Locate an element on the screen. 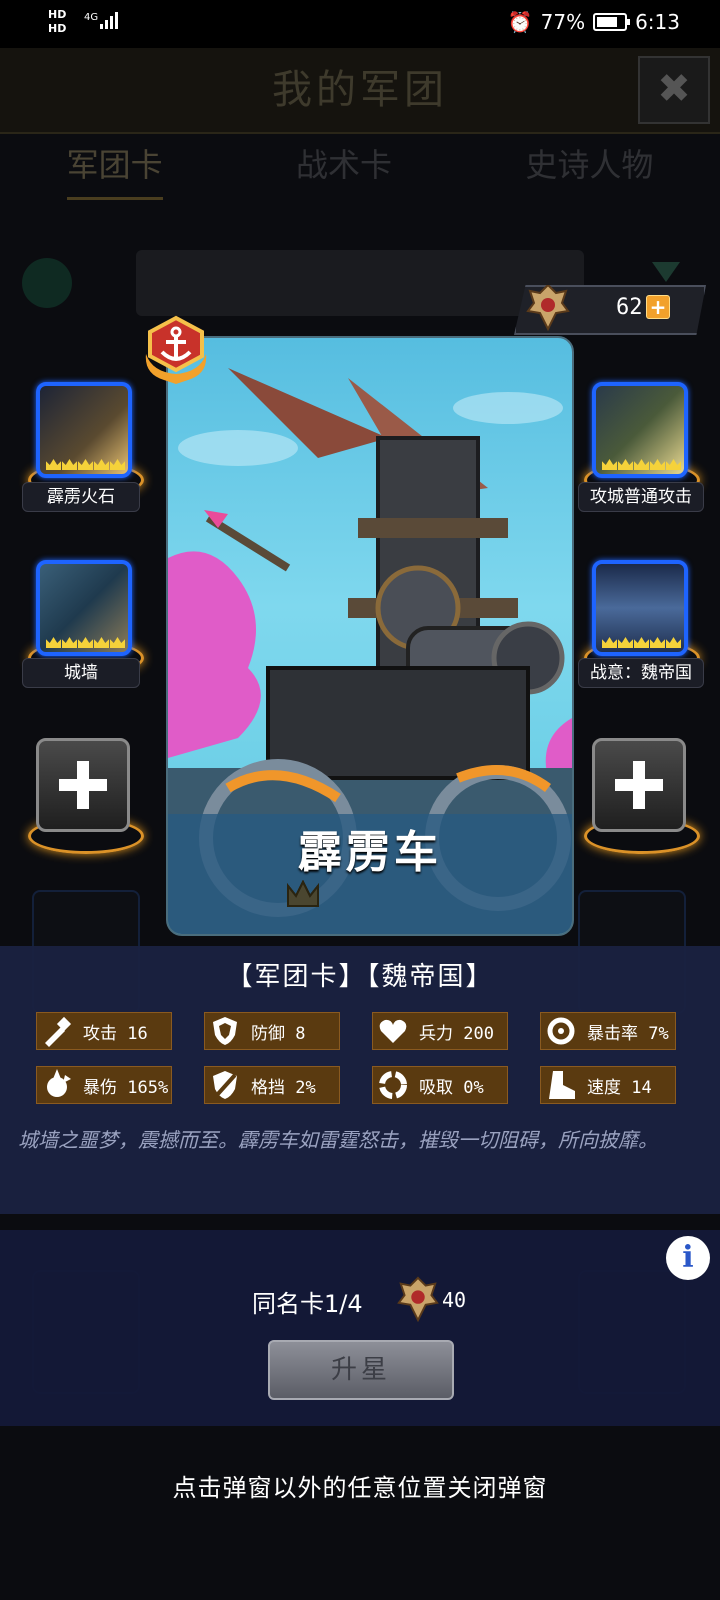 This screenshot has width=720, height=1600. slot-label: 战意：魏帝国 is located at coordinates (641, 673).